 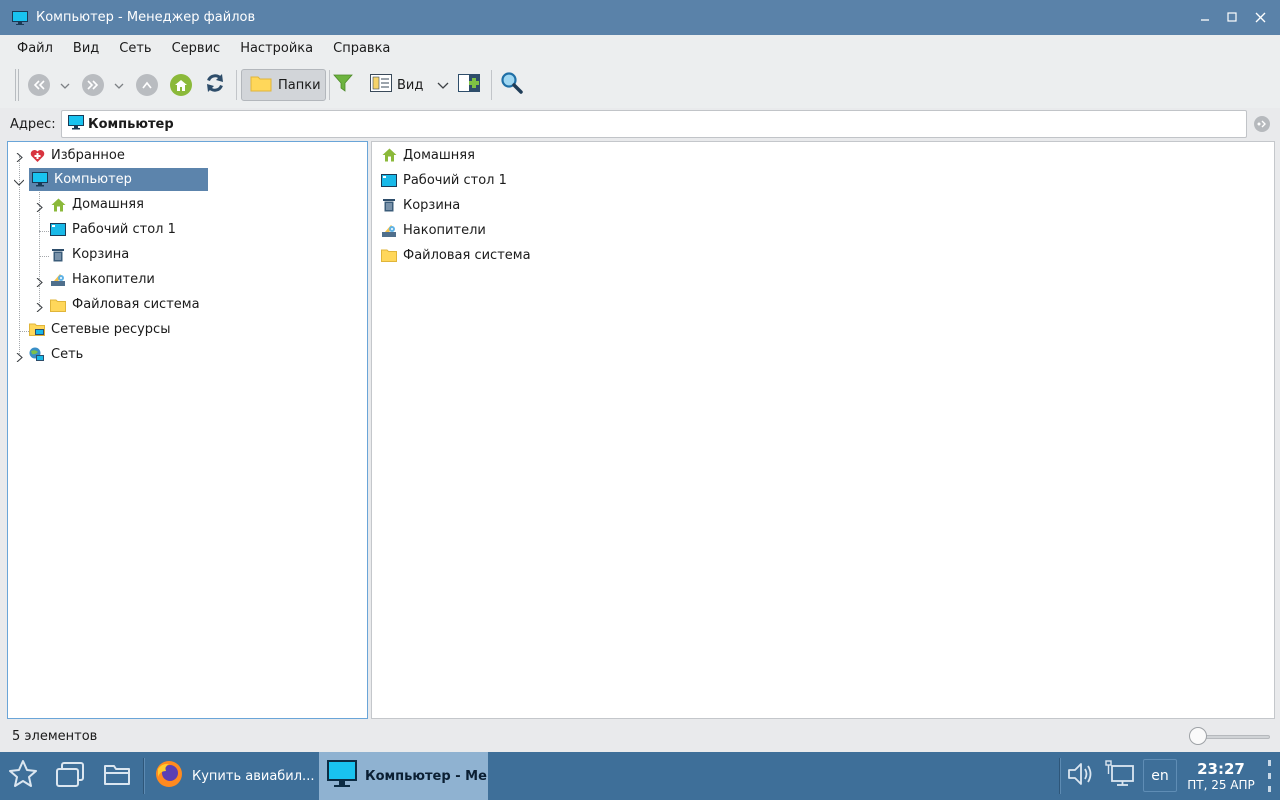 I want to click on menu-help: Справка, so click(x=361, y=48).